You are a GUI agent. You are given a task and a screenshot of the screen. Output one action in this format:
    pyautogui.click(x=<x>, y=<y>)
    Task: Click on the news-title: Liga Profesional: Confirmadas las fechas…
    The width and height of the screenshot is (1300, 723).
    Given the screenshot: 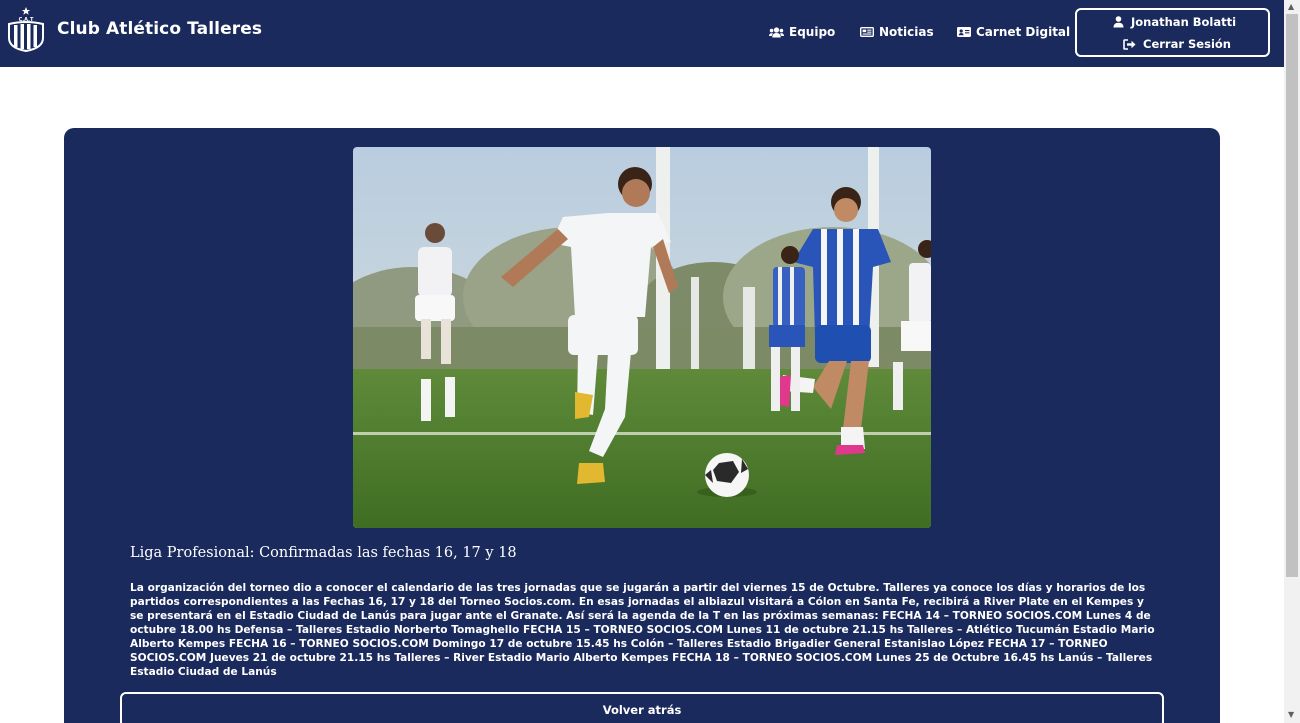 What is the action you would take?
    pyautogui.click(x=323, y=553)
    